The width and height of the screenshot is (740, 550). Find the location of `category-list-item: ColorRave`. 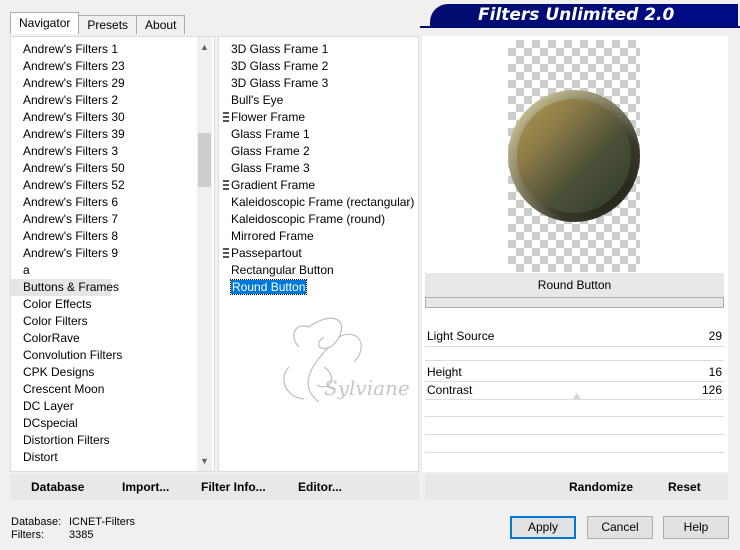

category-list-item: ColorRave is located at coordinates (104, 338).